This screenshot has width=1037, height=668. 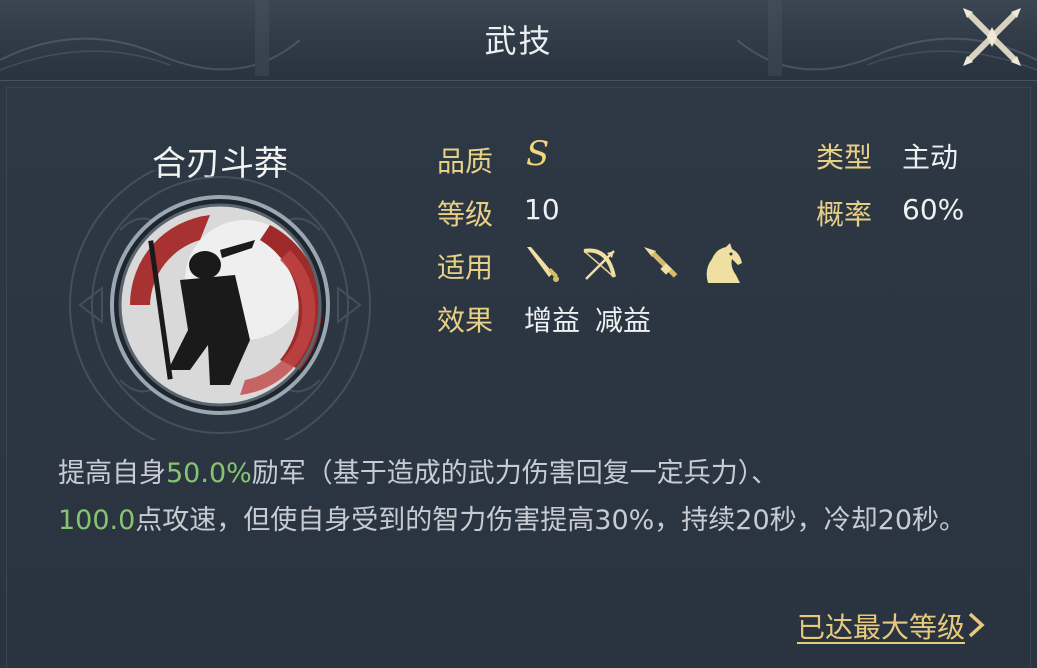 What do you see at coordinates (543, 264) in the screenshot?
I see `sword-icon` at bounding box center [543, 264].